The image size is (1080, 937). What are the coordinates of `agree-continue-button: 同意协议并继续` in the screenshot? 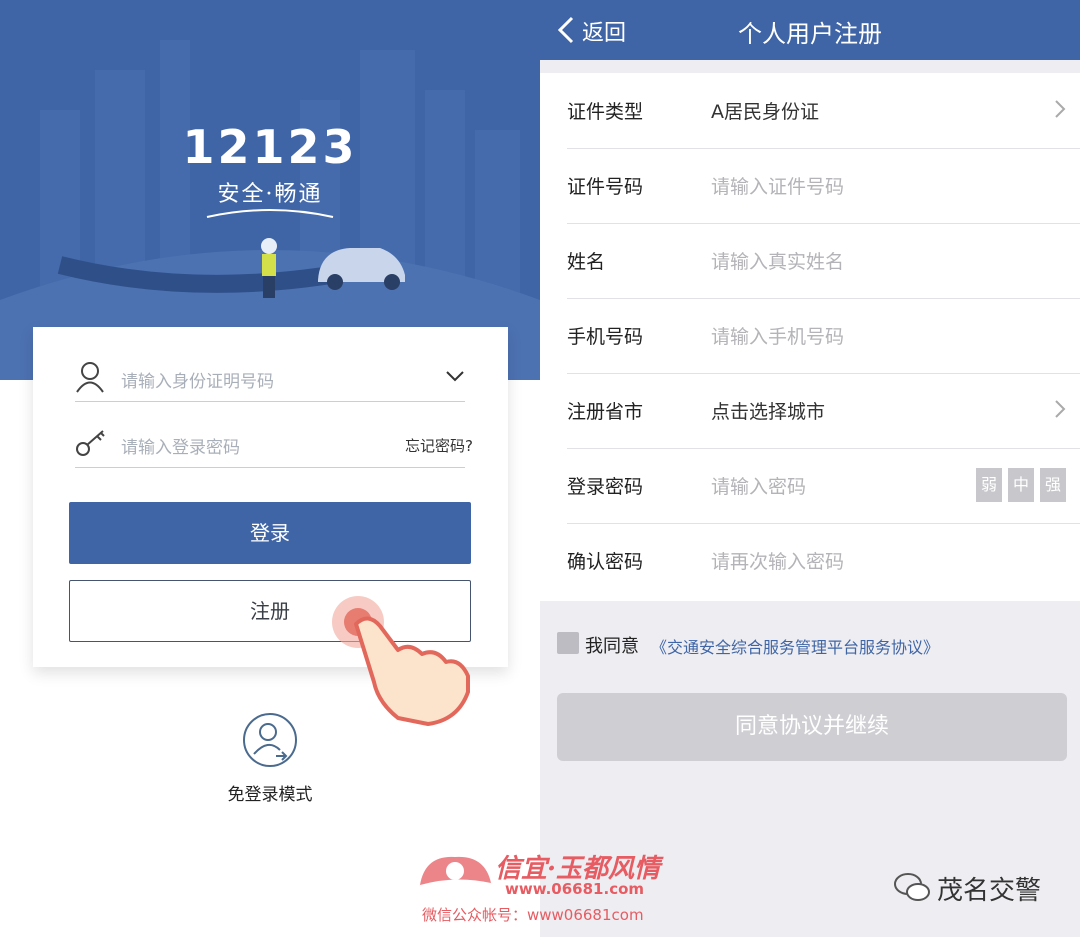 It's located at (812, 727).